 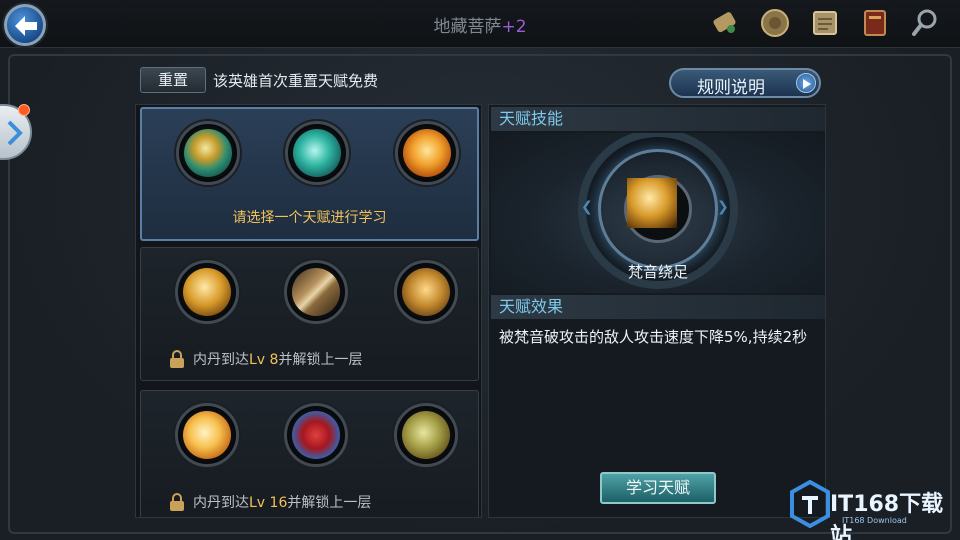 What do you see at coordinates (587, 207) in the screenshot?
I see `left-ornament-icon: ❮` at bounding box center [587, 207].